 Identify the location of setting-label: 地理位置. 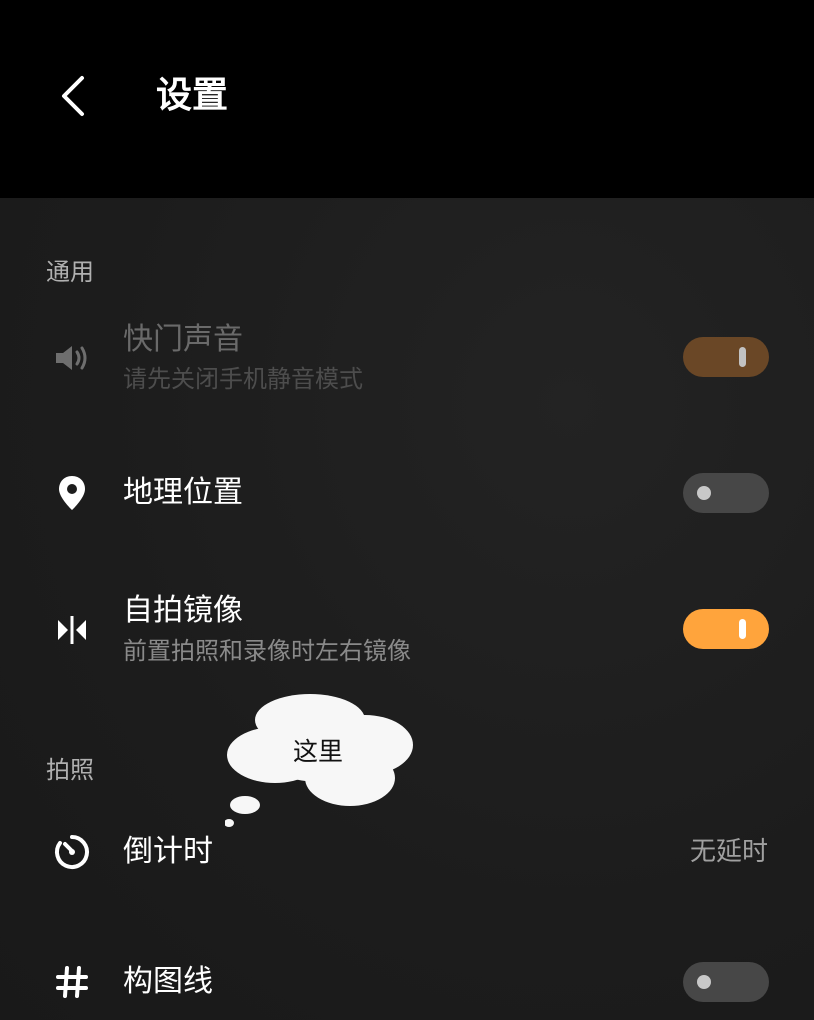
(183, 492).